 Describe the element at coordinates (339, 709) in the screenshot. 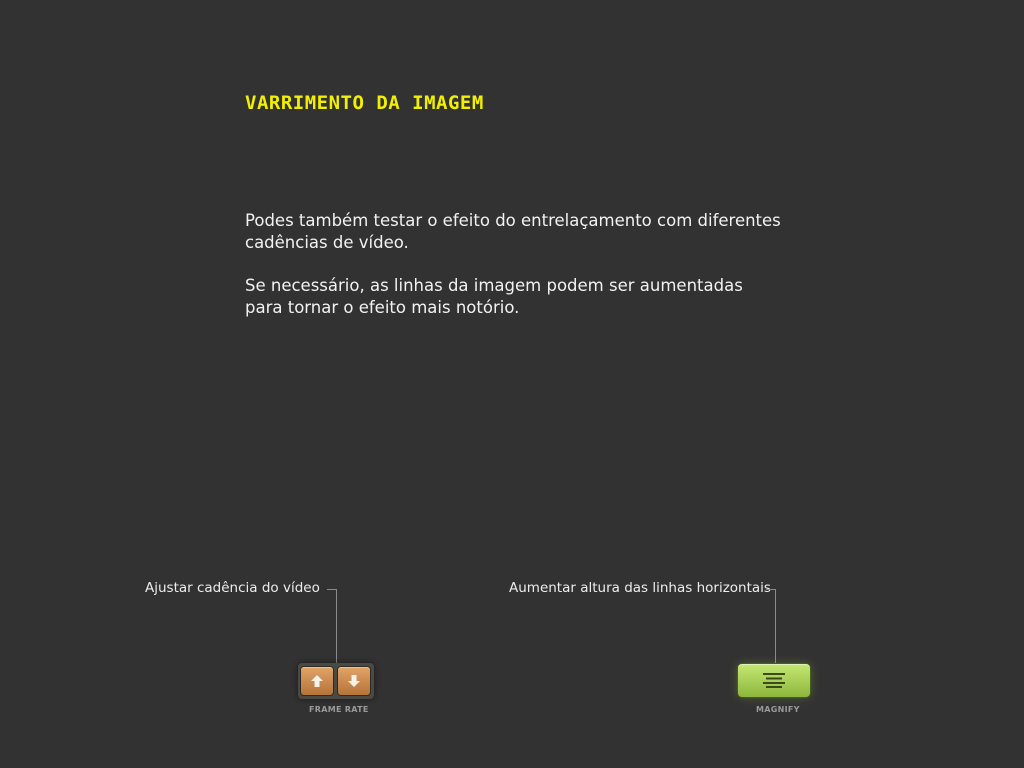

I see `frame-rate-caption: FRAME RATE` at that location.